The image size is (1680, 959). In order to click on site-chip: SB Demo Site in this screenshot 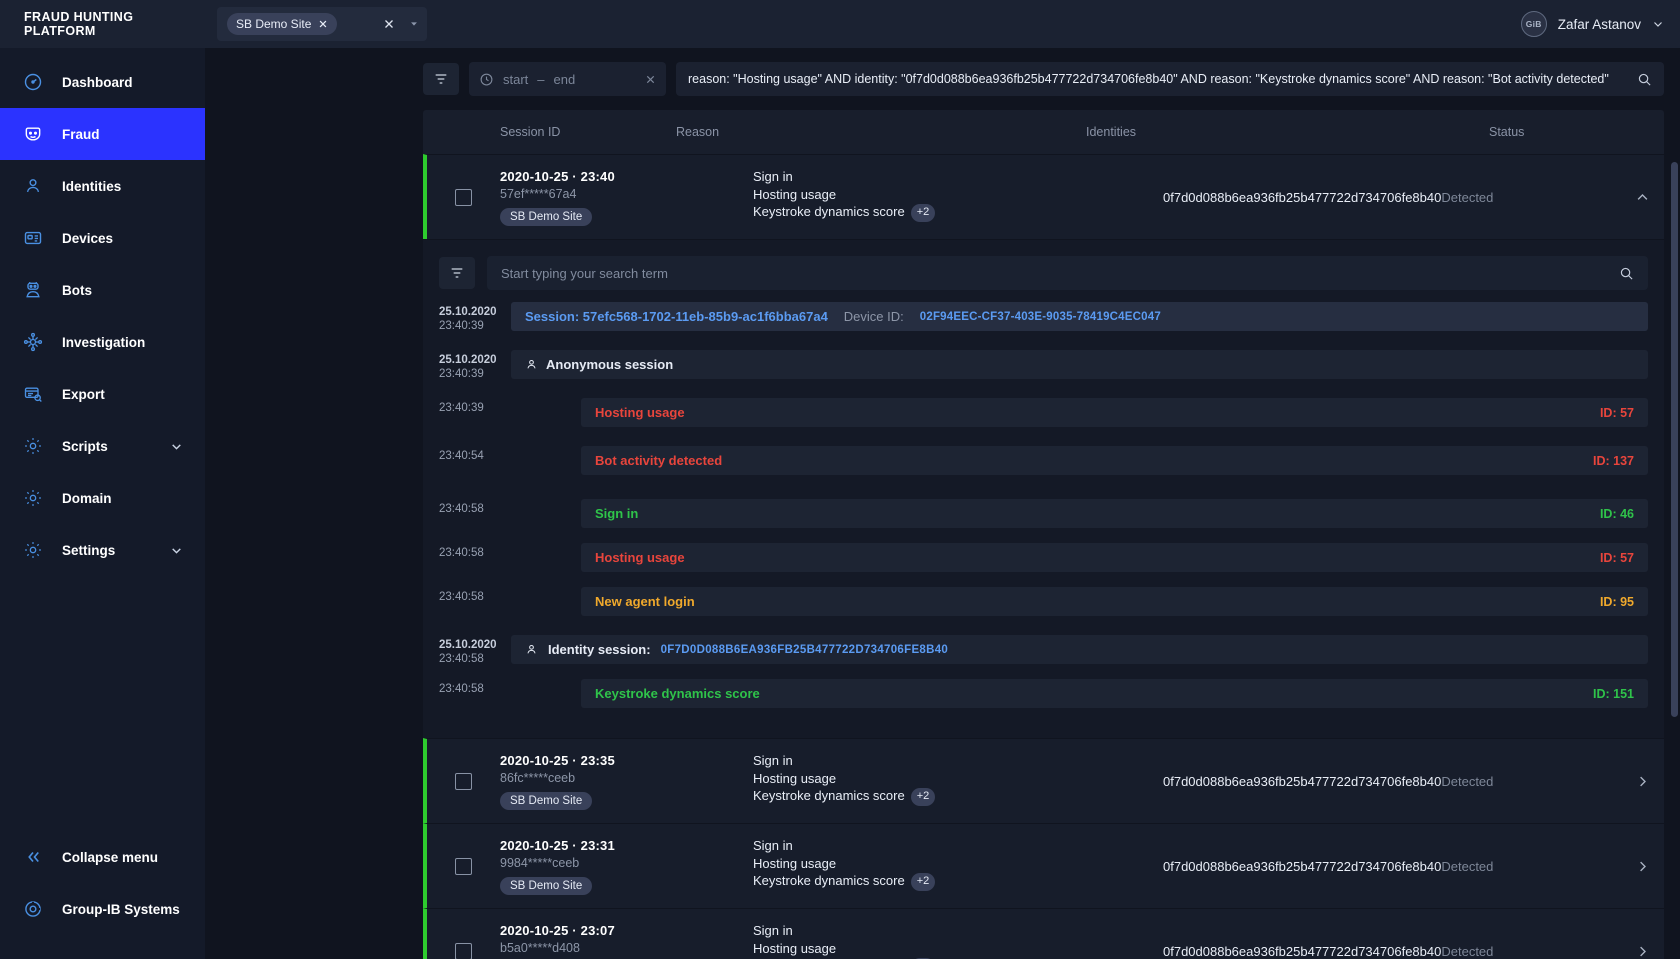, I will do `click(282, 24)`.